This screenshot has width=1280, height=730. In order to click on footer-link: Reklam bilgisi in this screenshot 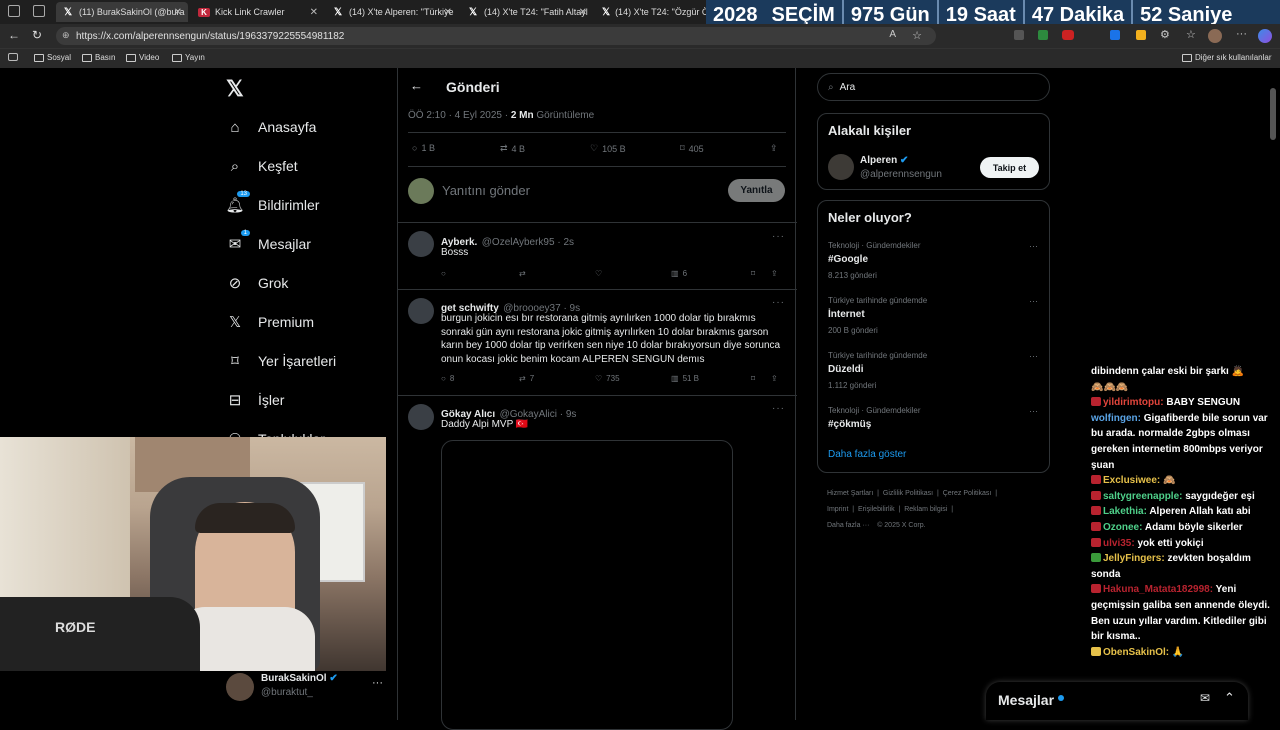, I will do `click(925, 509)`.